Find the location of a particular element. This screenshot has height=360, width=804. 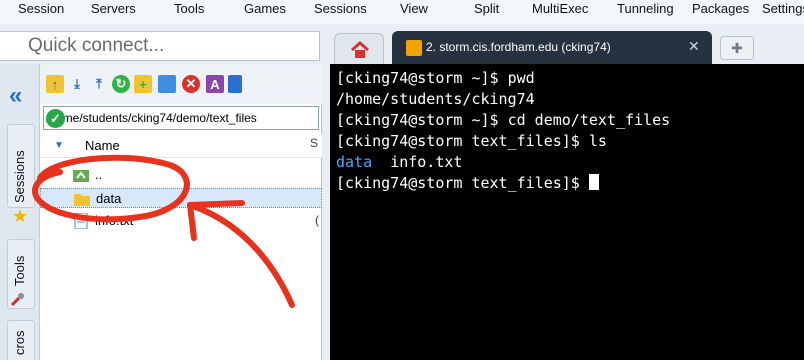

menu-servers: Servers is located at coordinates (113, 8).